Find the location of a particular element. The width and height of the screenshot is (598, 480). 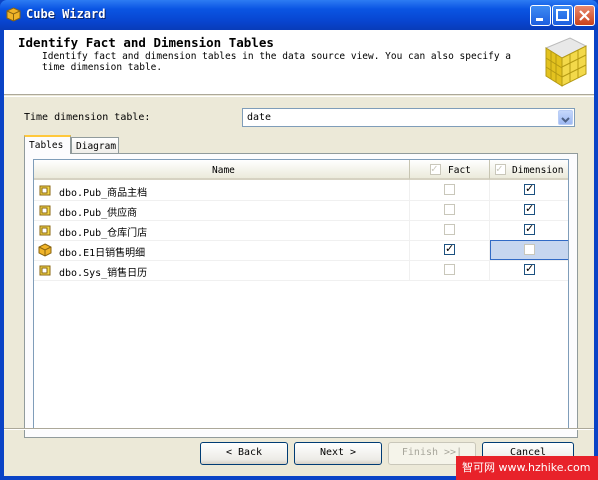

fact-cell: ✓ is located at coordinates (450, 250).